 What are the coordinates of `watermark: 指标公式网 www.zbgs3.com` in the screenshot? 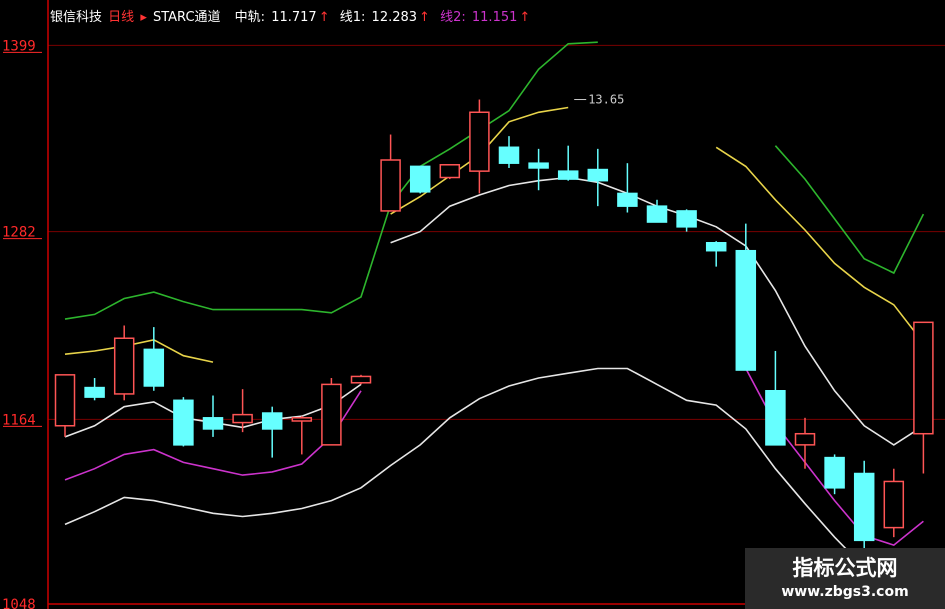 It's located at (845, 578).